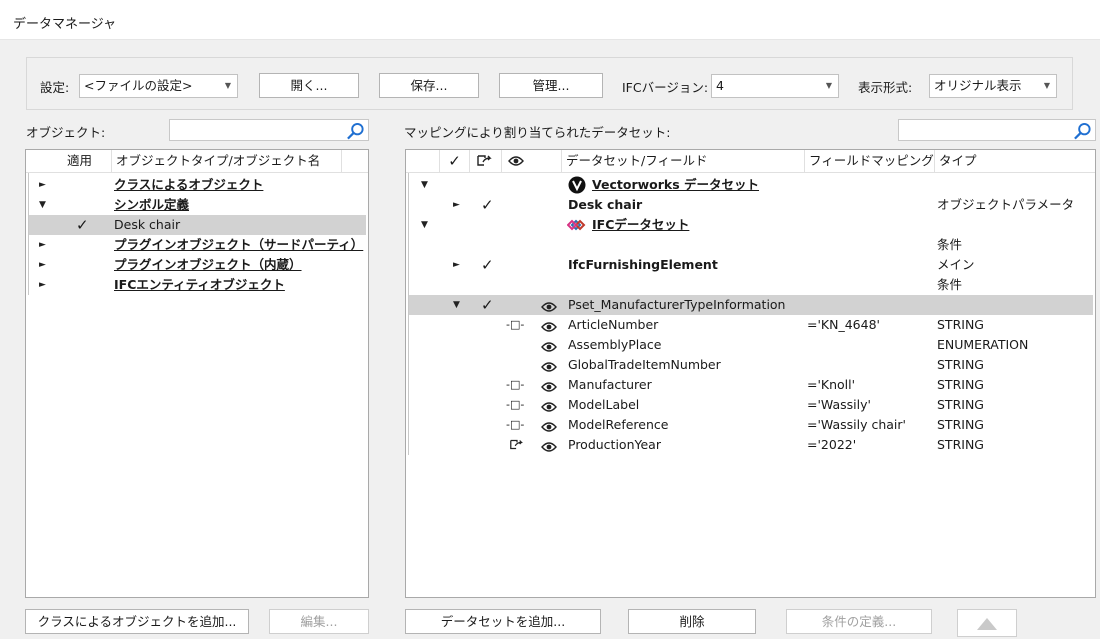  Describe the element at coordinates (197, 225) in the screenshot. I see `object-list-item: ✓ Desk chair` at that location.